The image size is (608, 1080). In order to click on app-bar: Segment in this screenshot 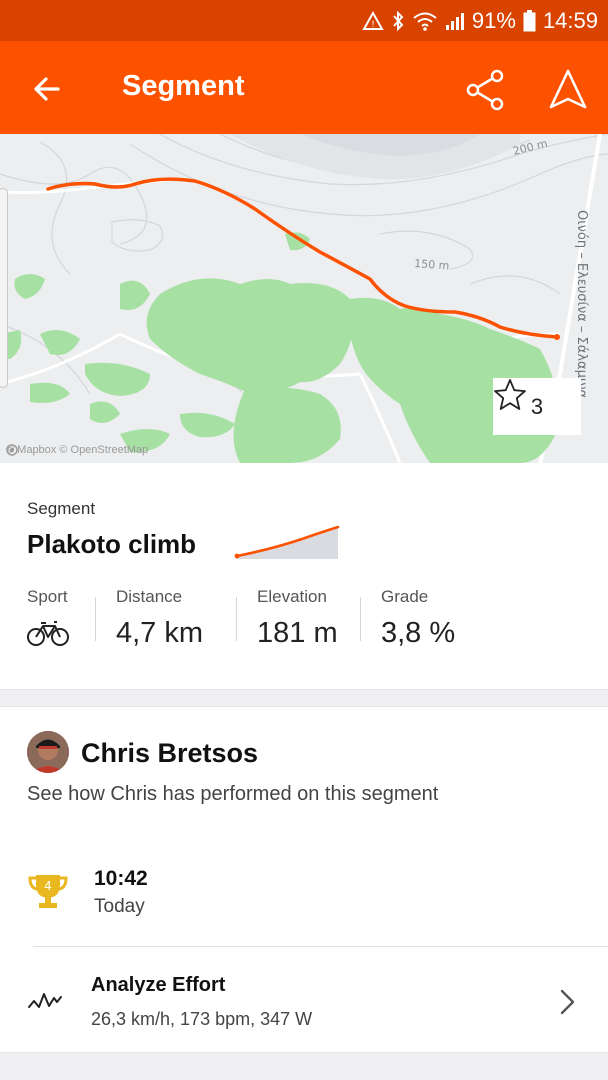, I will do `click(304, 87)`.